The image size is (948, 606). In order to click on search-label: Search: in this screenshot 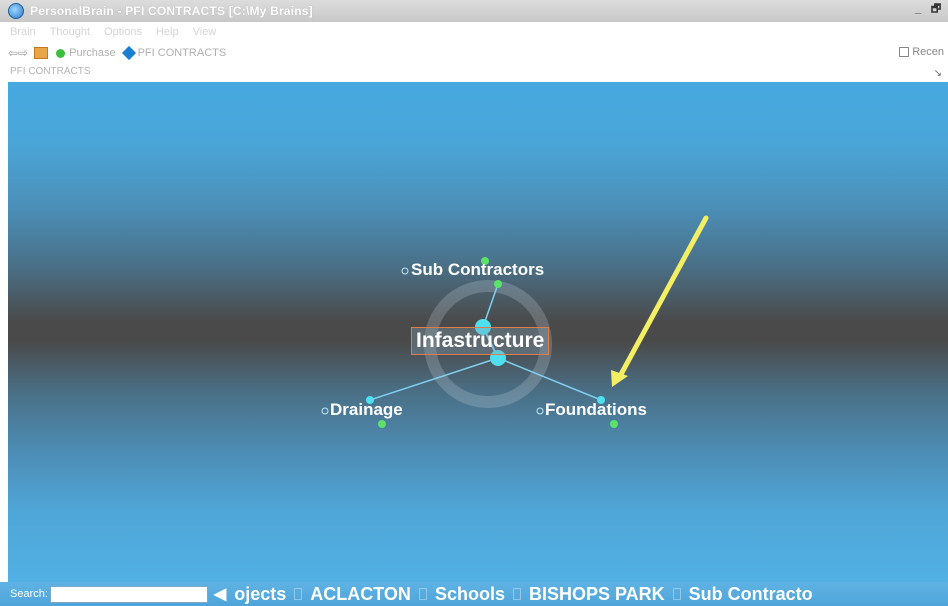, I will do `click(29, 594)`.